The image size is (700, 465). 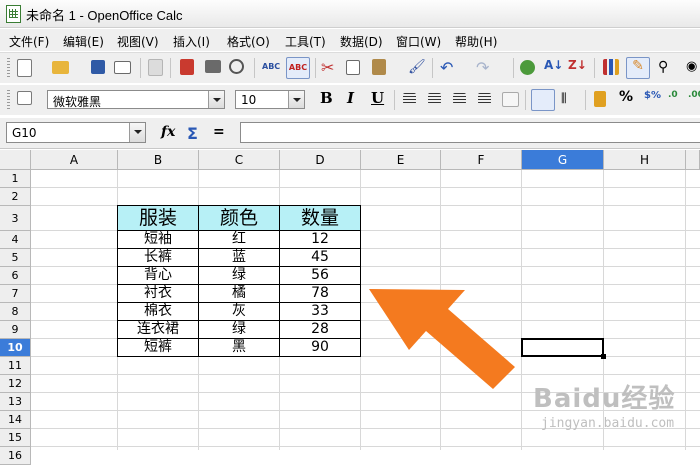 I want to click on arrow-shape, so click(x=442, y=339).